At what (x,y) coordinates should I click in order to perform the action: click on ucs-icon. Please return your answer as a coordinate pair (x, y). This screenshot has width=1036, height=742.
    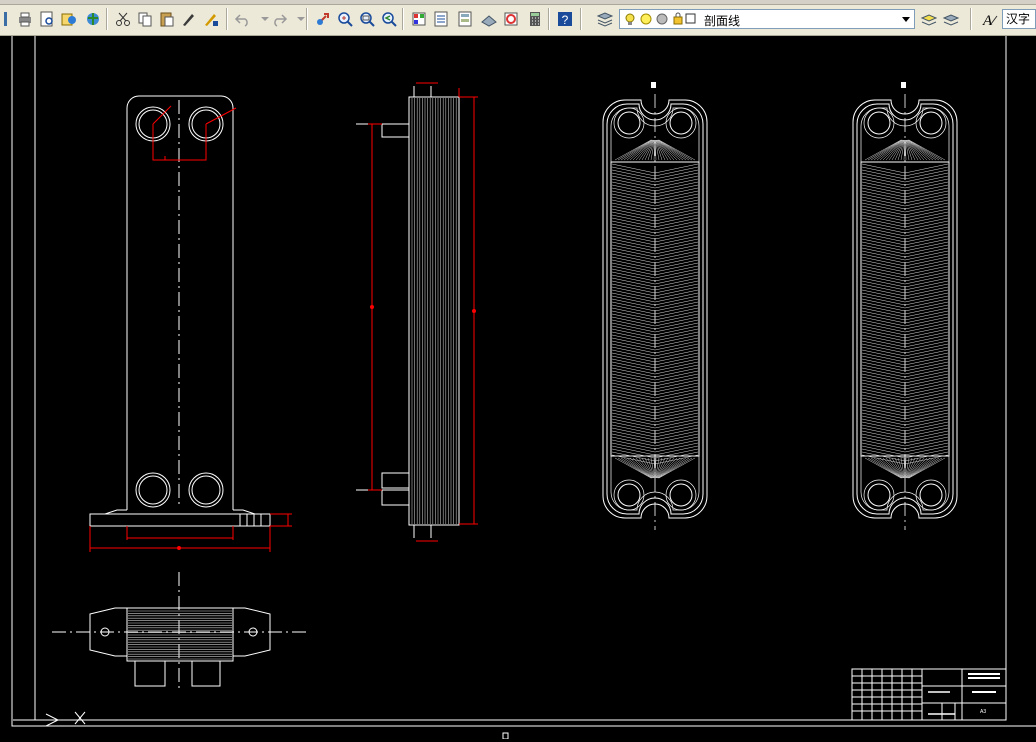
    Looking at the image, I should click on (49, 719).